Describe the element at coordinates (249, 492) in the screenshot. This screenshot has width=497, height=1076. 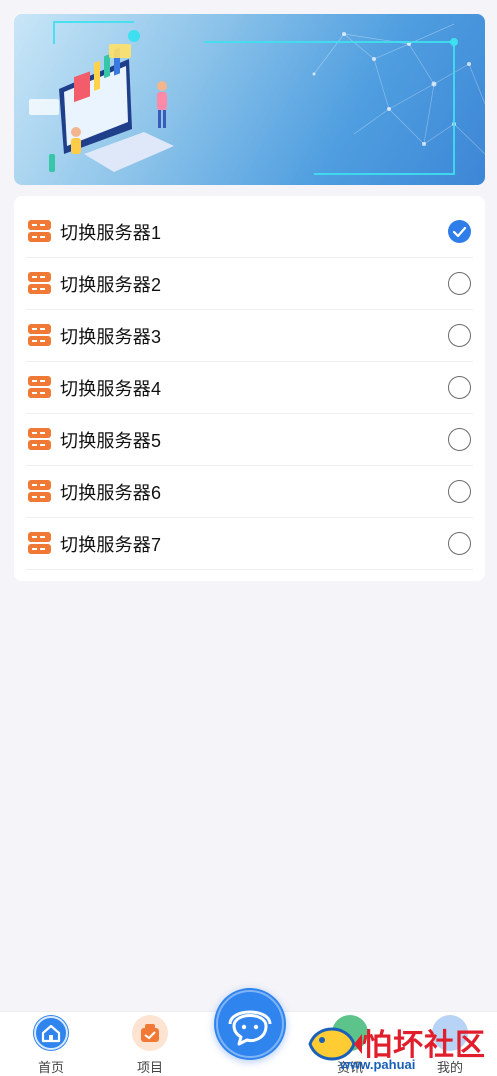
I see `server-option-6: 切换服务器6` at that location.